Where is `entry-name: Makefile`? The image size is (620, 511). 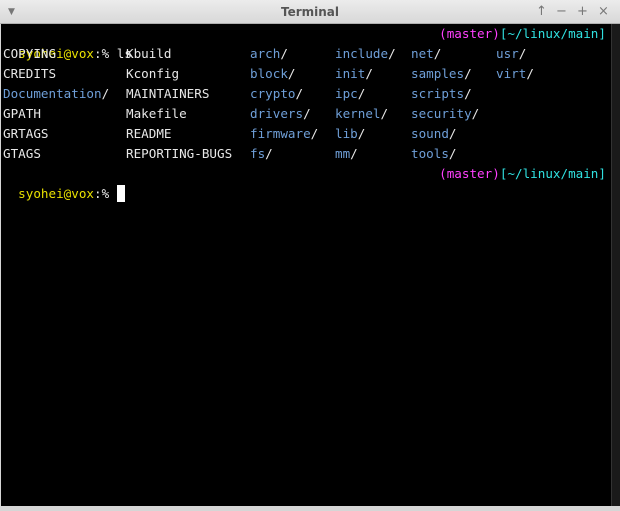
entry-name: Makefile is located at coordinates (156, 113).